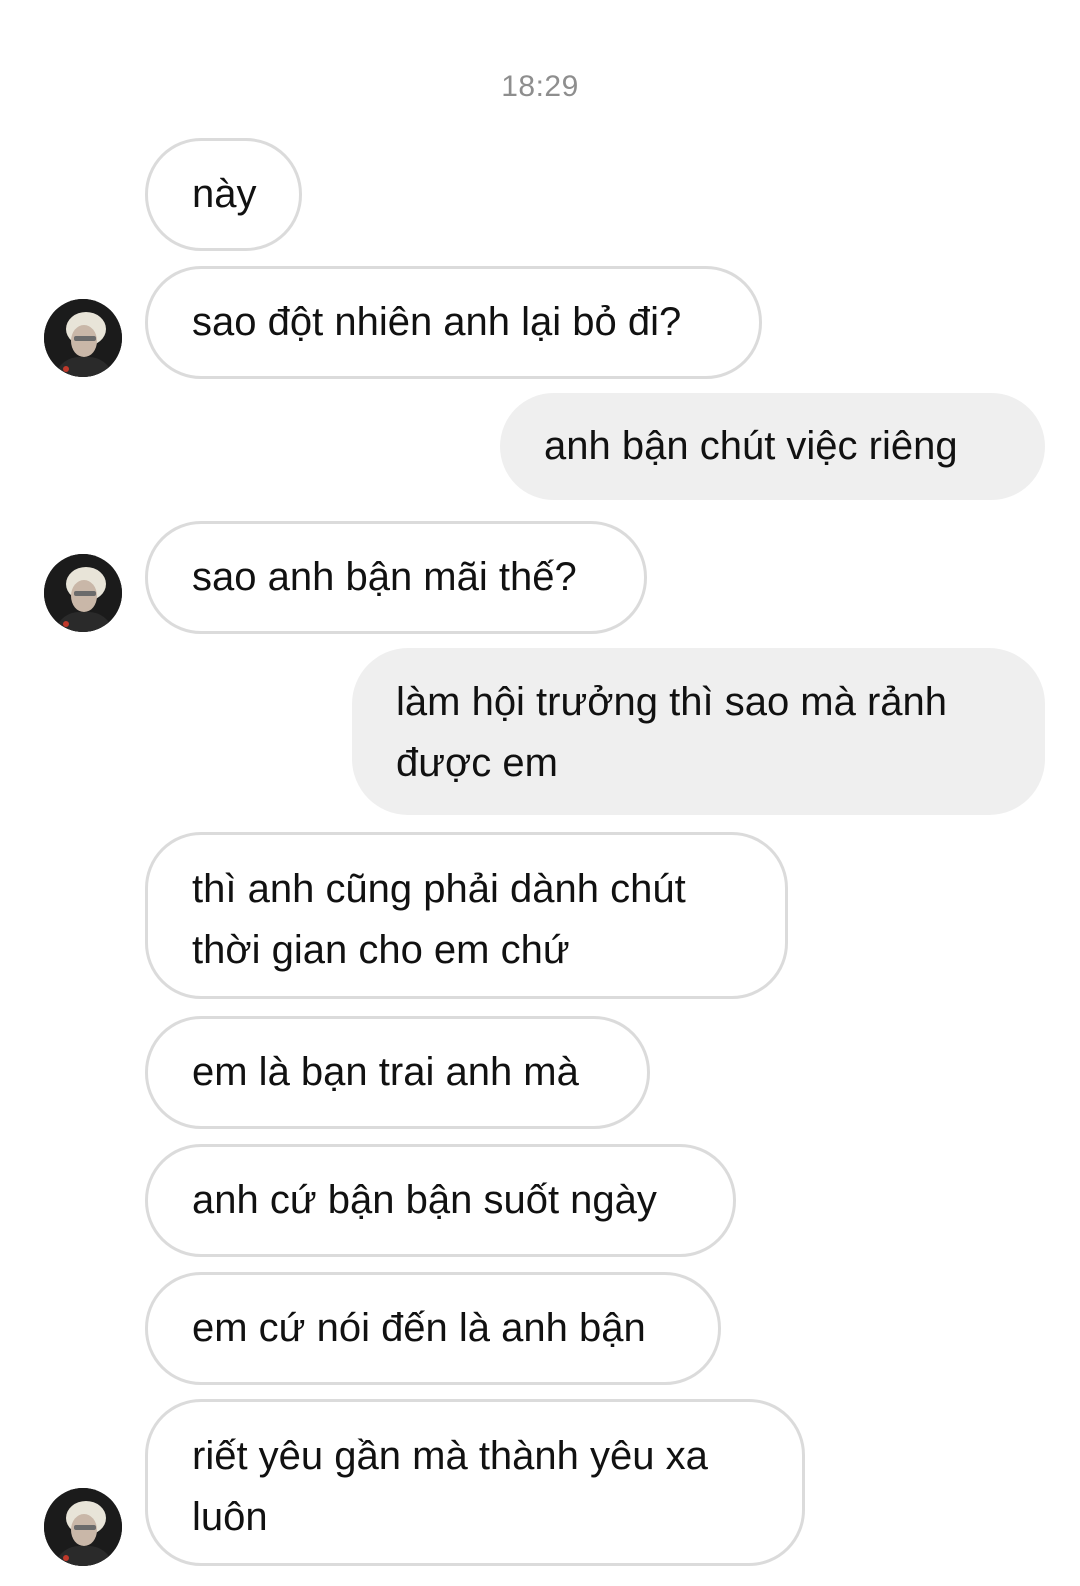 The width and height of the screenshot is (1080, 1586). What do you see at coordinates (540, 86) in the screenshot?
I see `message-timestamp: 18:29` at bounding box center [540, 86].